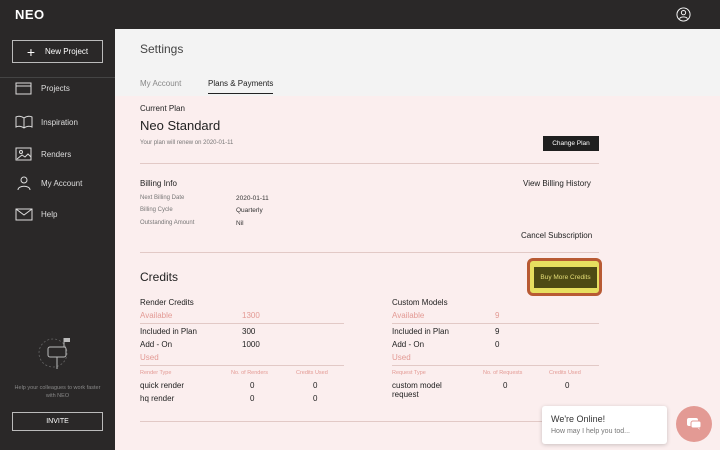 This screenshot has width=720, height=450. Describe the element at coordinates (156, 210) in the screenshot. I see `billing-label: Billing Cycle` at that location.